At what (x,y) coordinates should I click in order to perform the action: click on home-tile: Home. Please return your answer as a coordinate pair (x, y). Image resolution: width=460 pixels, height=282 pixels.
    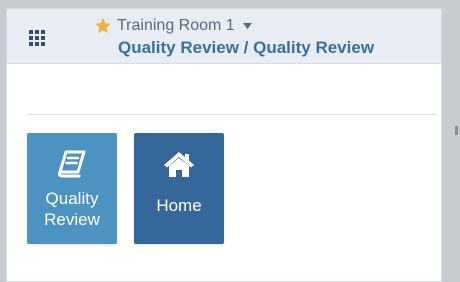
    Looking at the image, I should click on (179, 188).